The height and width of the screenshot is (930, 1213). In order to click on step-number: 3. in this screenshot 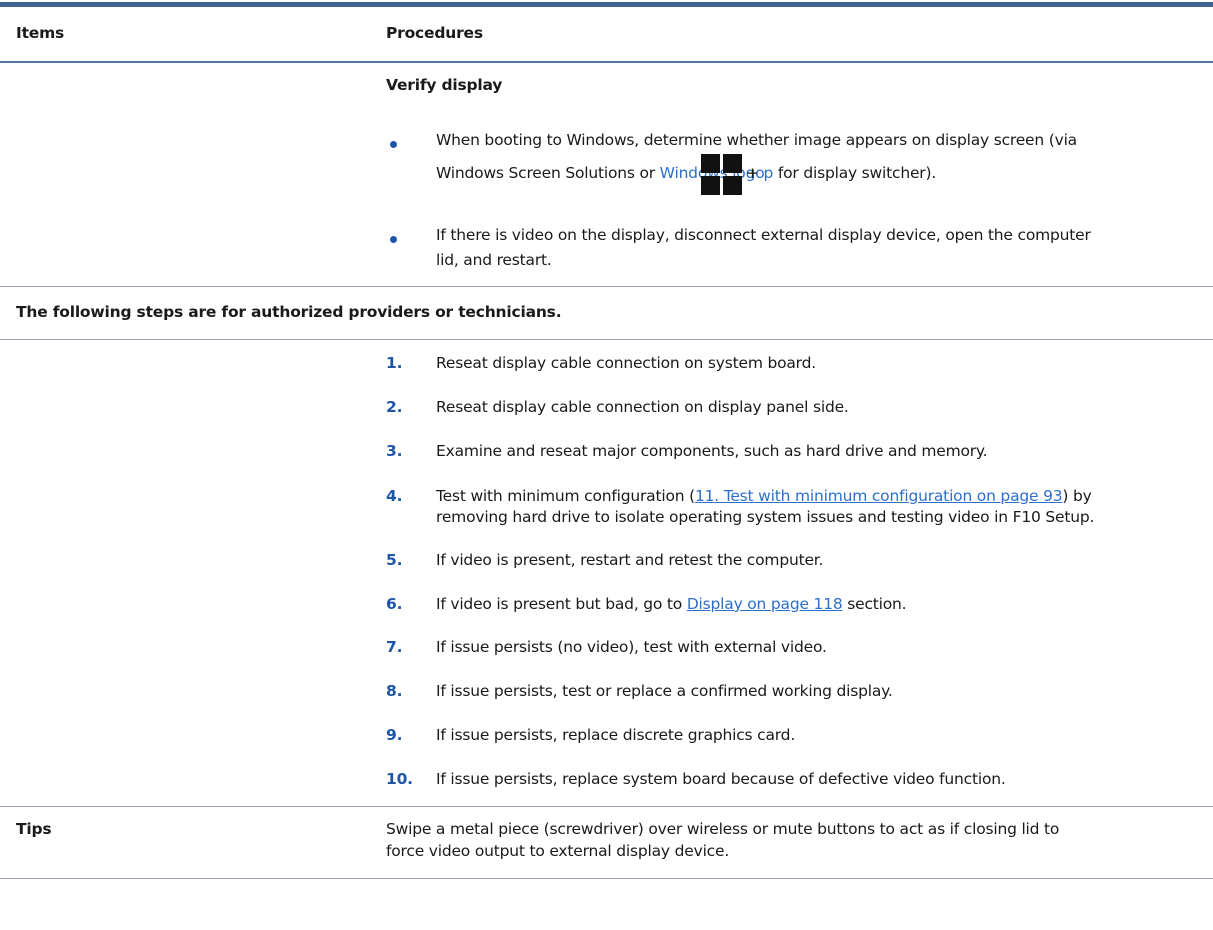, I will do `click(394, 451)`.